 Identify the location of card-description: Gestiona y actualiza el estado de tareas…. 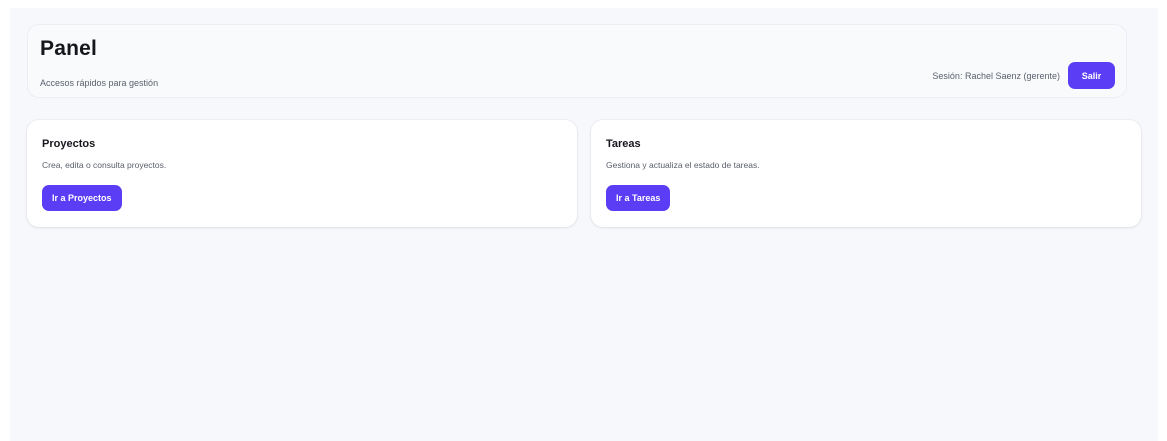
(683, 165).